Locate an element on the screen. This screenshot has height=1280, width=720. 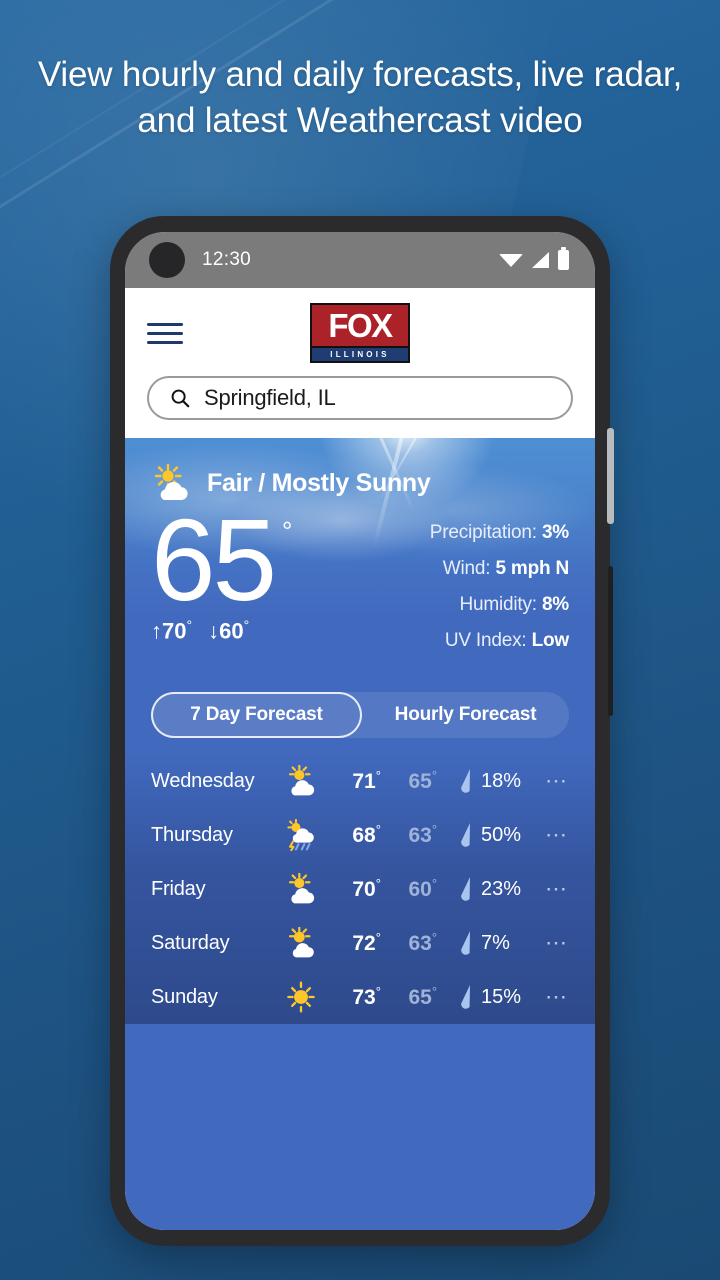
wifi-icon is located at coordinates (511, 260).